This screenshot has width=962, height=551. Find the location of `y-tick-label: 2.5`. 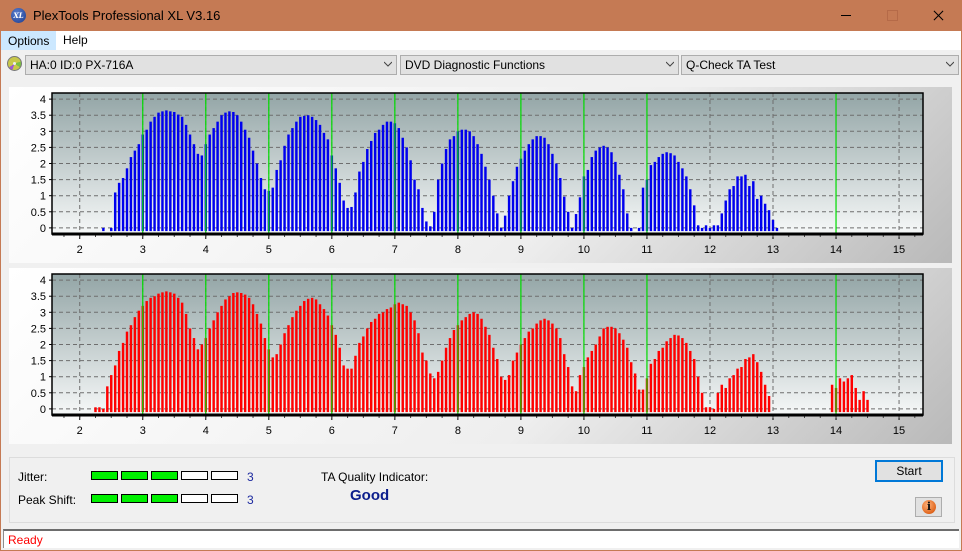

y-tick-label: 2.5 is located at coordinates (38, 148).